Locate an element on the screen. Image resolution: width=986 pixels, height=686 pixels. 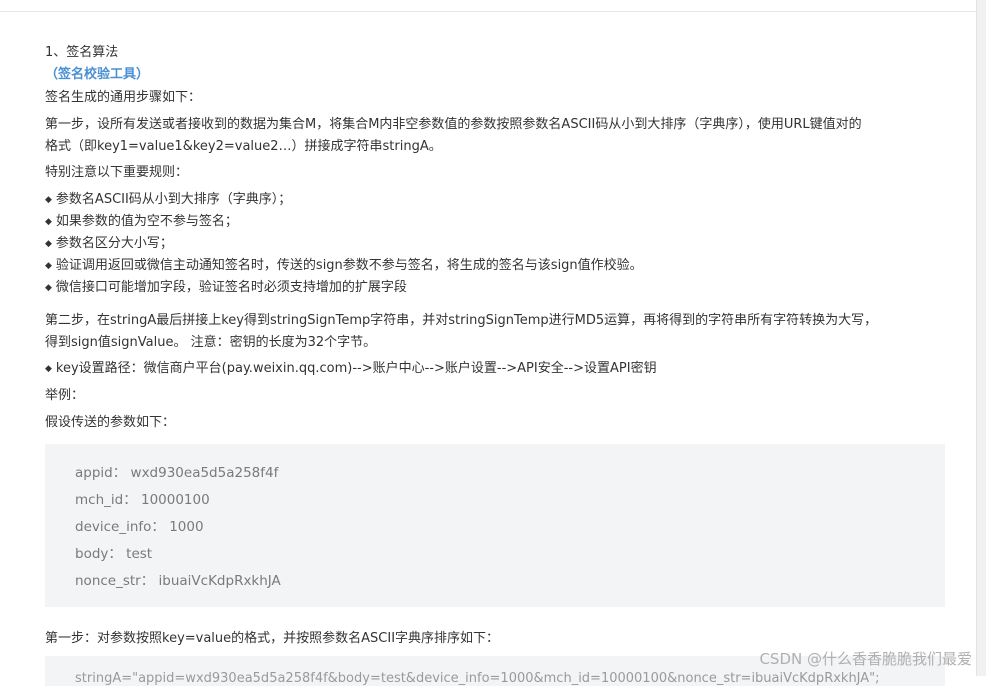
step2-text-line2: 得到sign值signValue。 注意：密钥的长度为32个字节。 is located at coordinates (211, 342).